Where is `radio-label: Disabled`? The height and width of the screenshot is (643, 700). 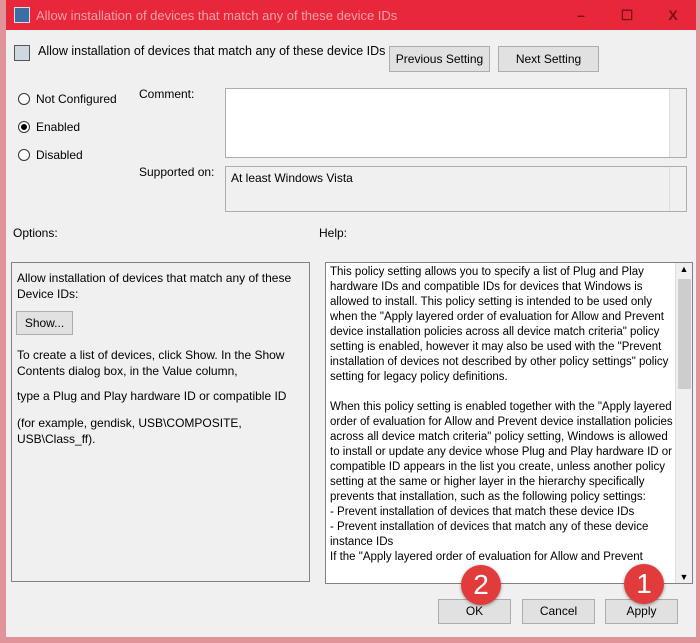
radio-label: Disabled is located at coordinates (59, 155).